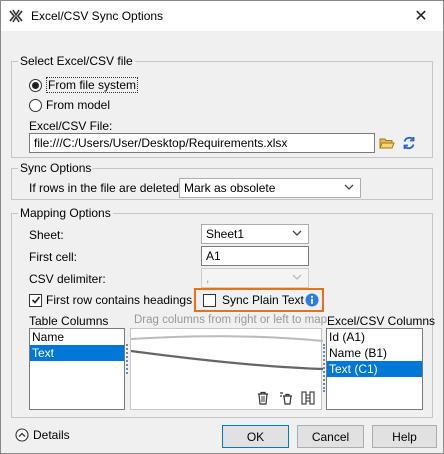  Describe the element at coordinates (97, 16) in the screenshot. I see `window-title: Excel/CSV Sync Options` at that location.